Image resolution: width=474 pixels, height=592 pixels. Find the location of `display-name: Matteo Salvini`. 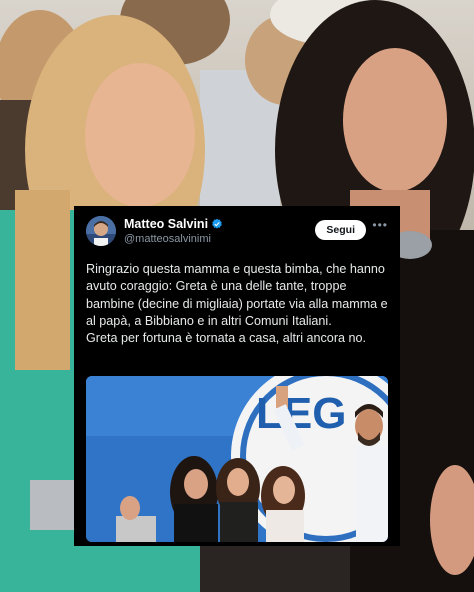

display-name: Matteo Salvini is located at coordinates (173, 224).